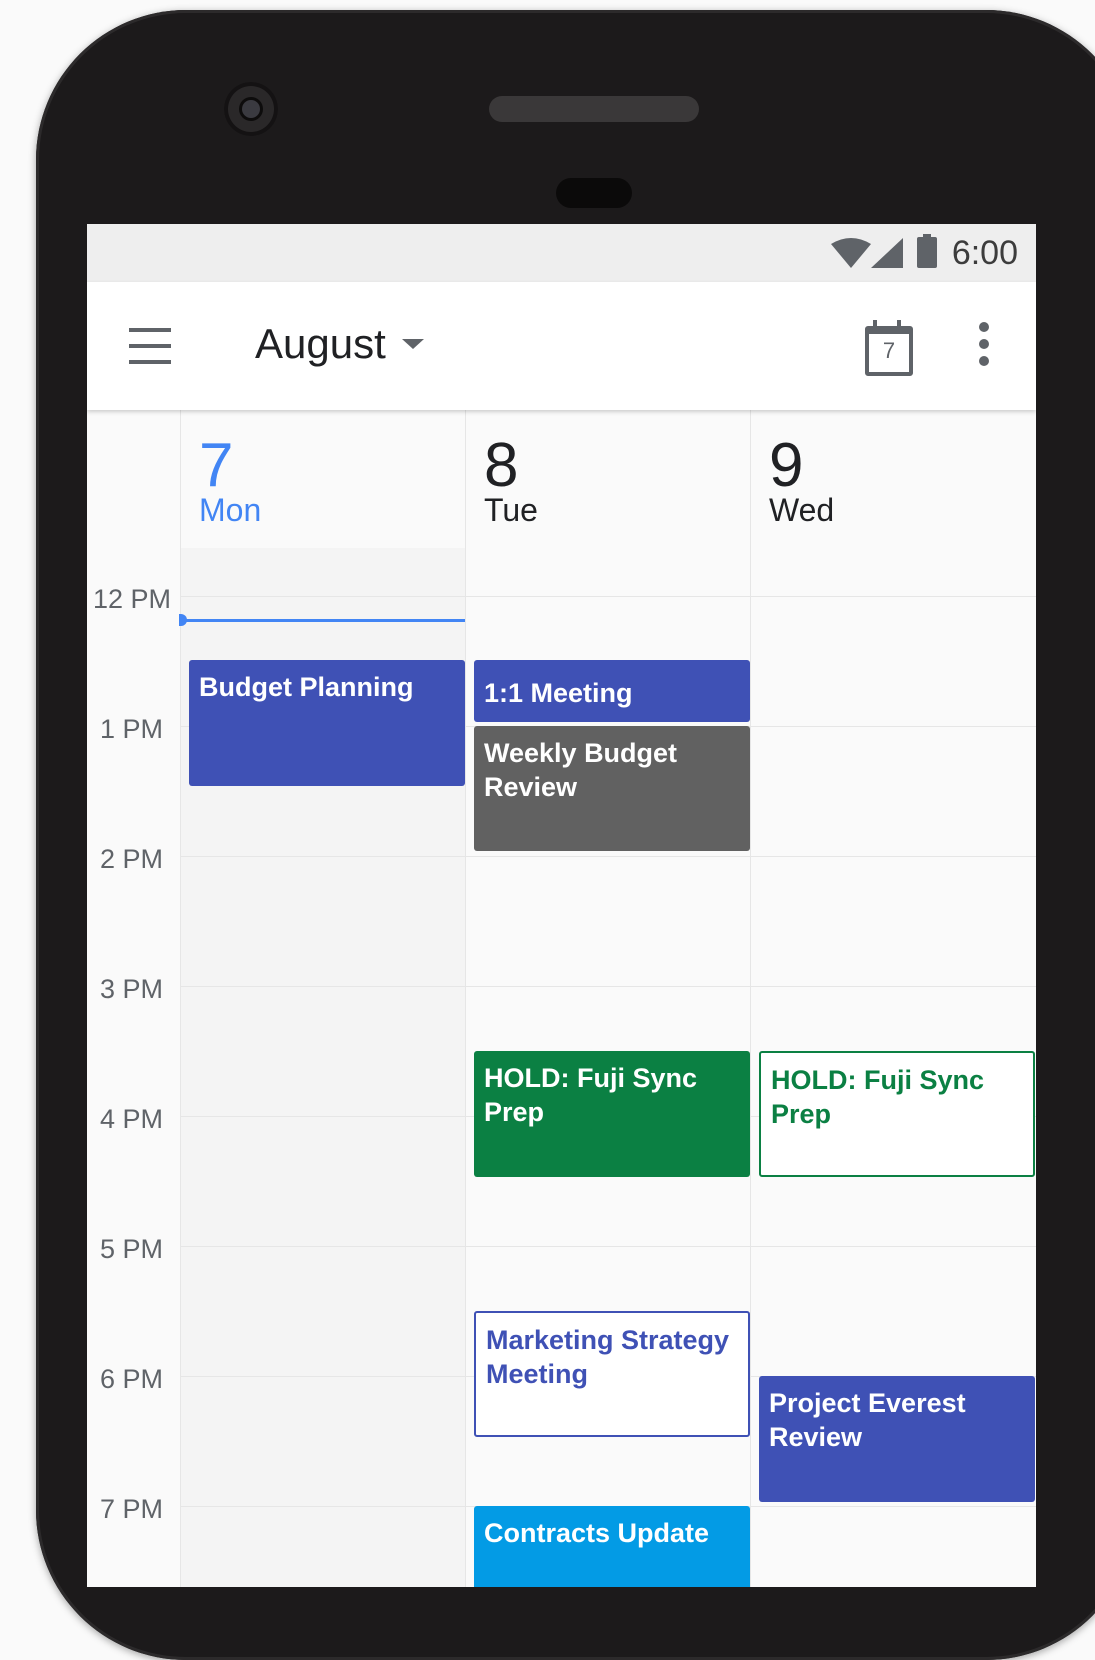 The width and height of the screenshot is (1095, 1660). I want to click on event-title: Contracts Update, so click(597, 1533).